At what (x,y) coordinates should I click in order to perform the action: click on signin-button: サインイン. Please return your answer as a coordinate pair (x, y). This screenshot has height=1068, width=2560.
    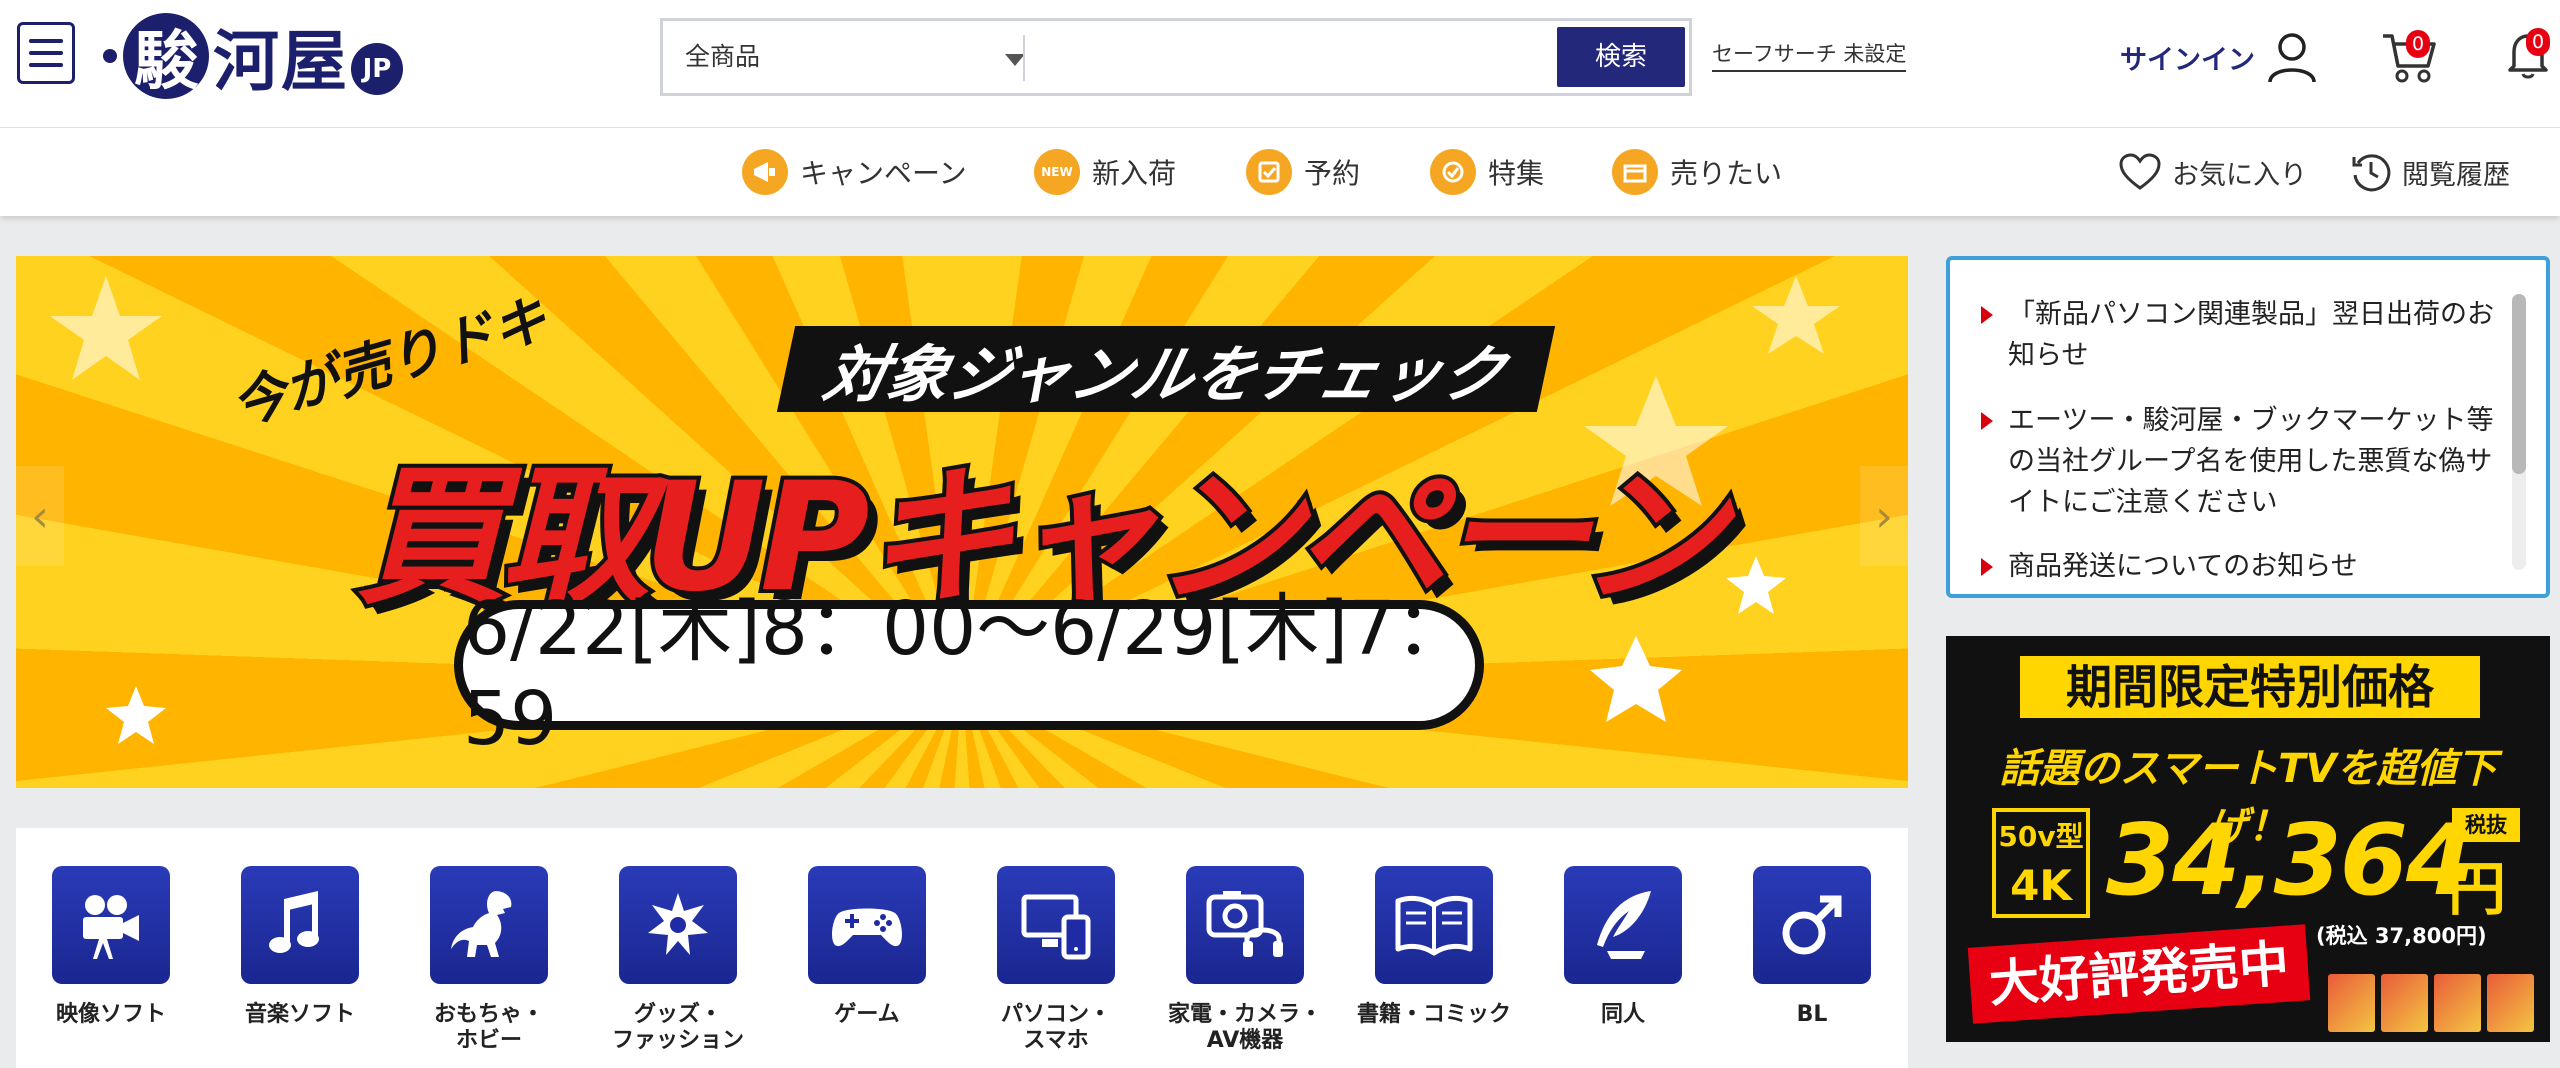
    Looking at the image, I should click on (2219, 57).